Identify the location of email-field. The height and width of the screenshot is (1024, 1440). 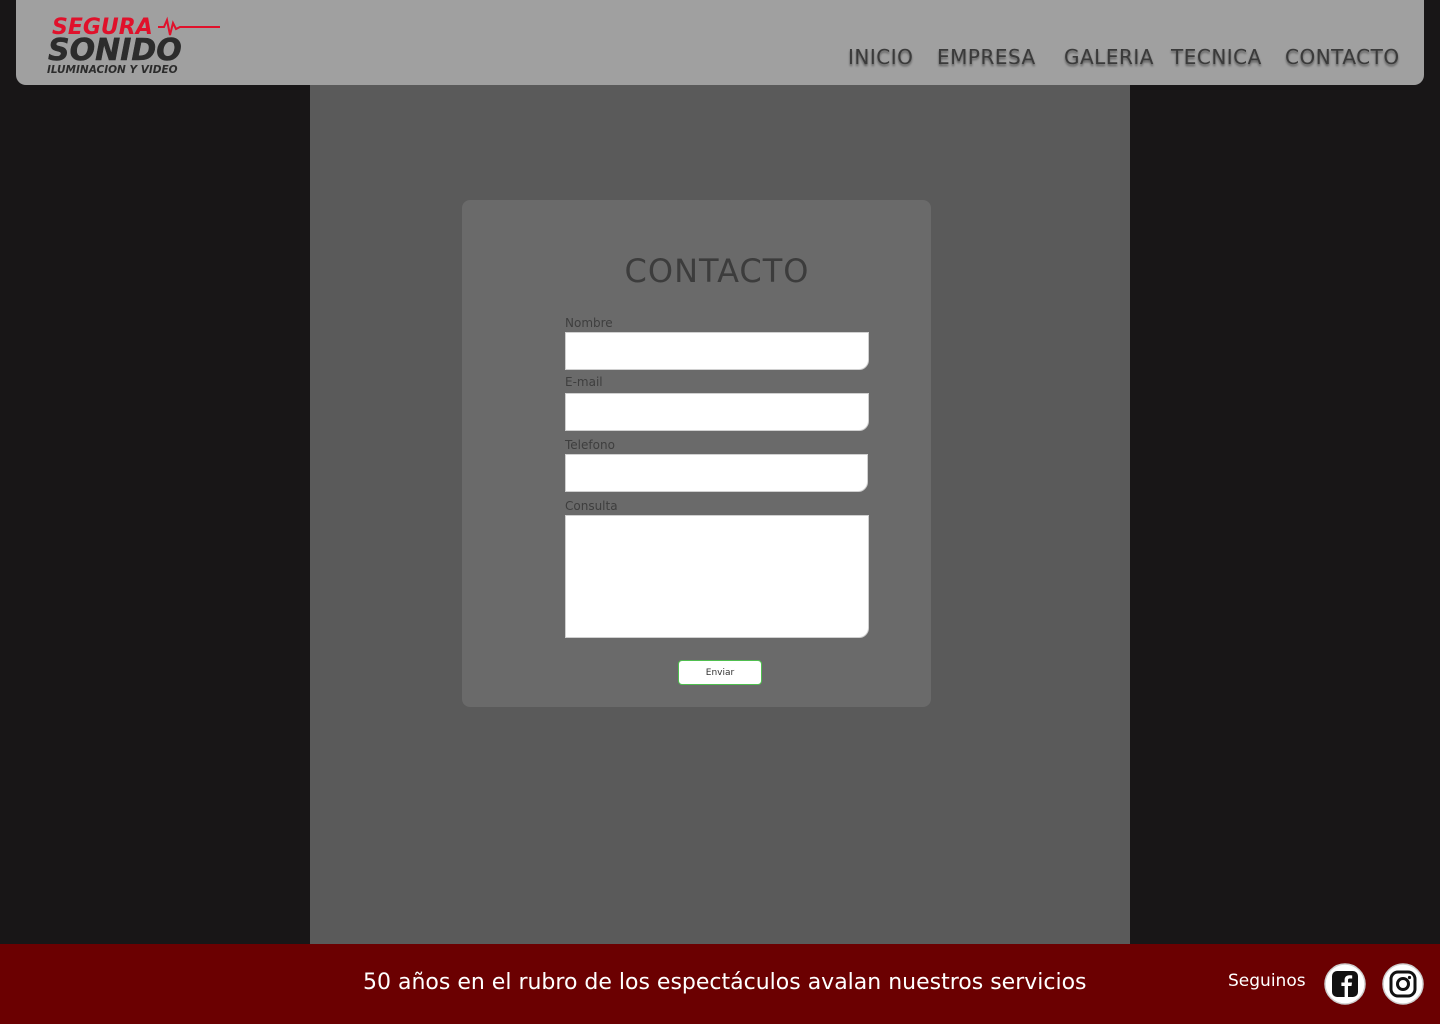
(717, 412).